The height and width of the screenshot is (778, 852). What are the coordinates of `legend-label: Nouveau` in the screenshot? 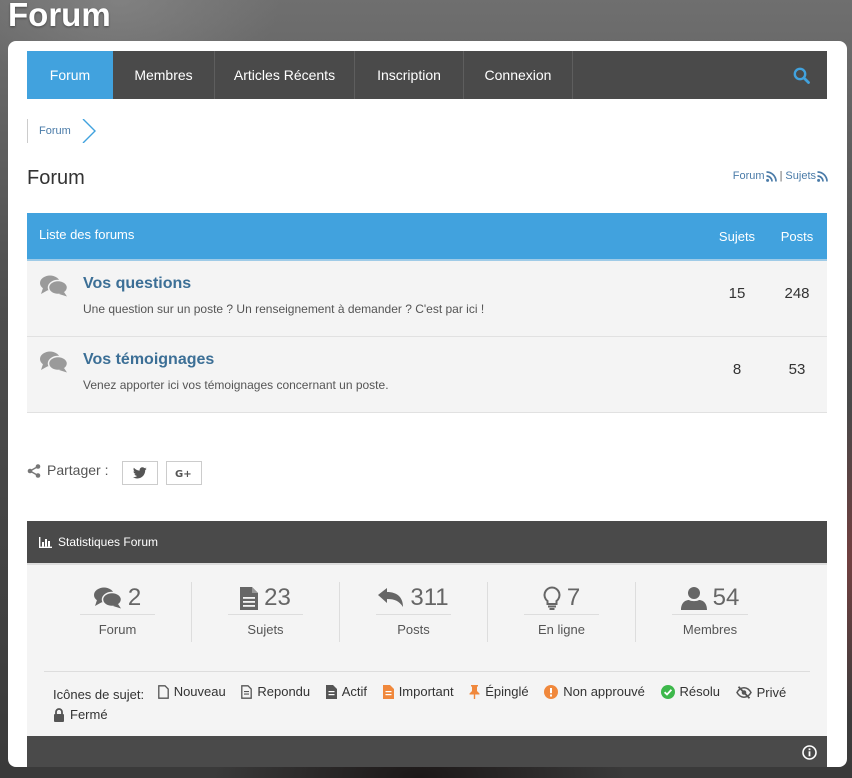 It's located at (199, 691).